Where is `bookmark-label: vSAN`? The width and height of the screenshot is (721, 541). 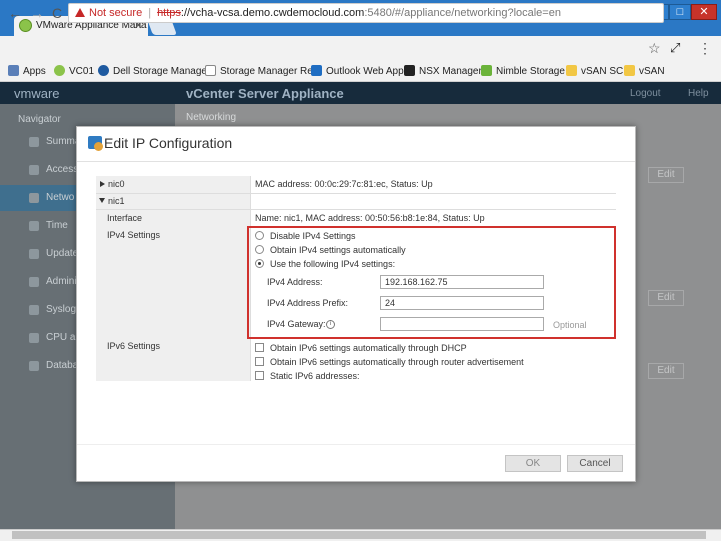 bookmark-label: vSAN is located at coordinates (652, 71).